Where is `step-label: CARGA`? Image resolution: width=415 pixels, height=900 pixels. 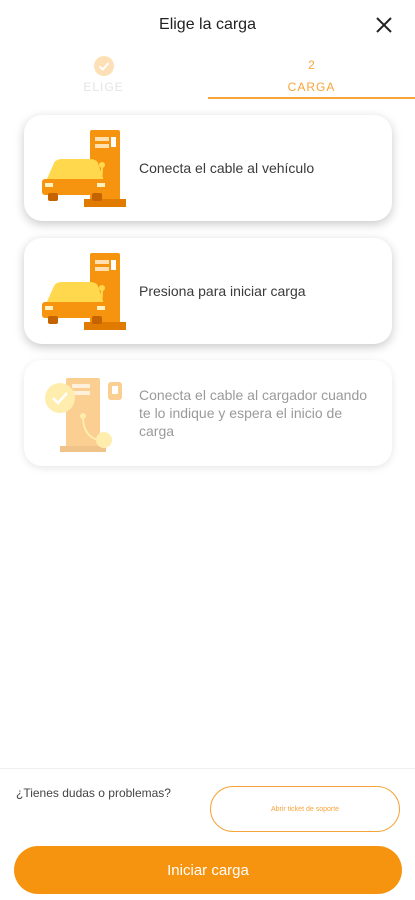 step-label: CARGA is located at coordinates (311, 87).